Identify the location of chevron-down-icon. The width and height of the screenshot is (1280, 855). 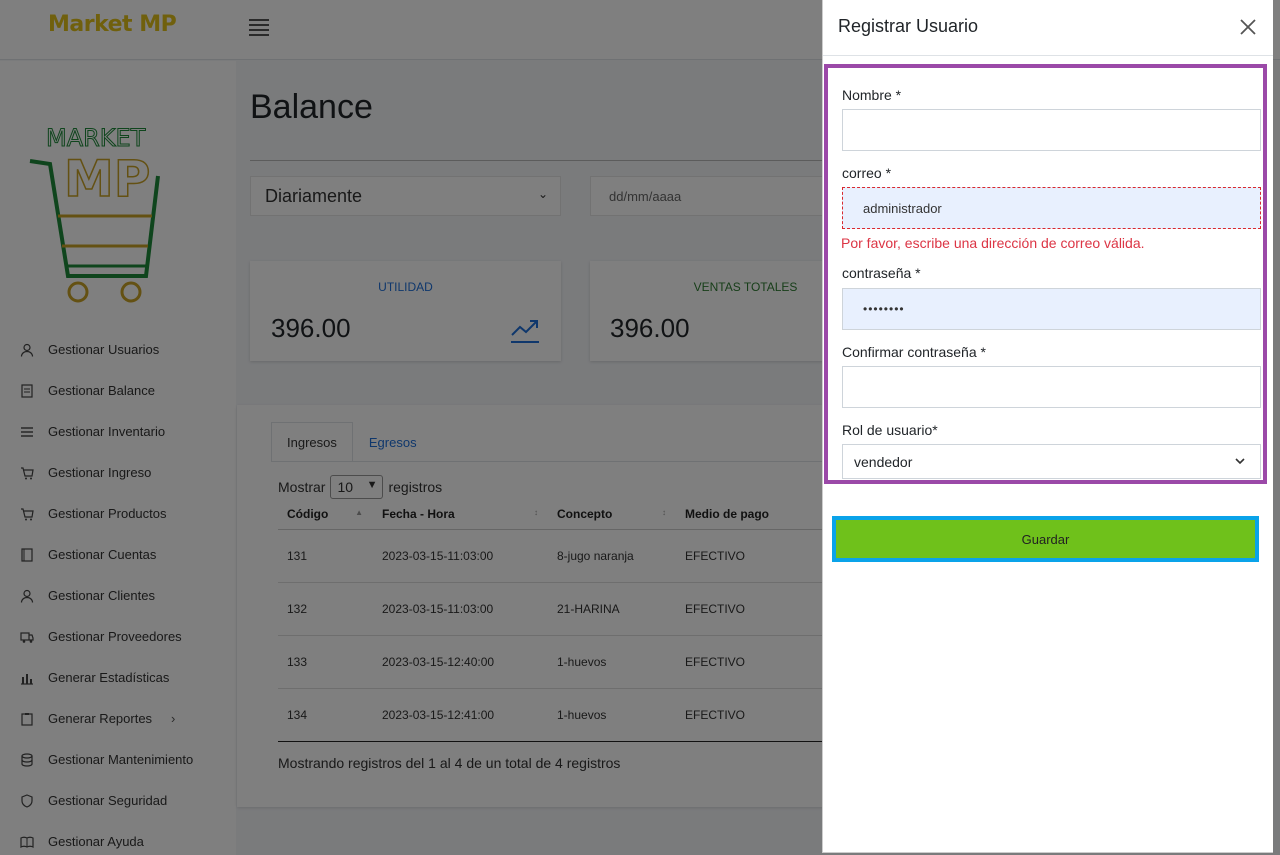
(1240, 461).